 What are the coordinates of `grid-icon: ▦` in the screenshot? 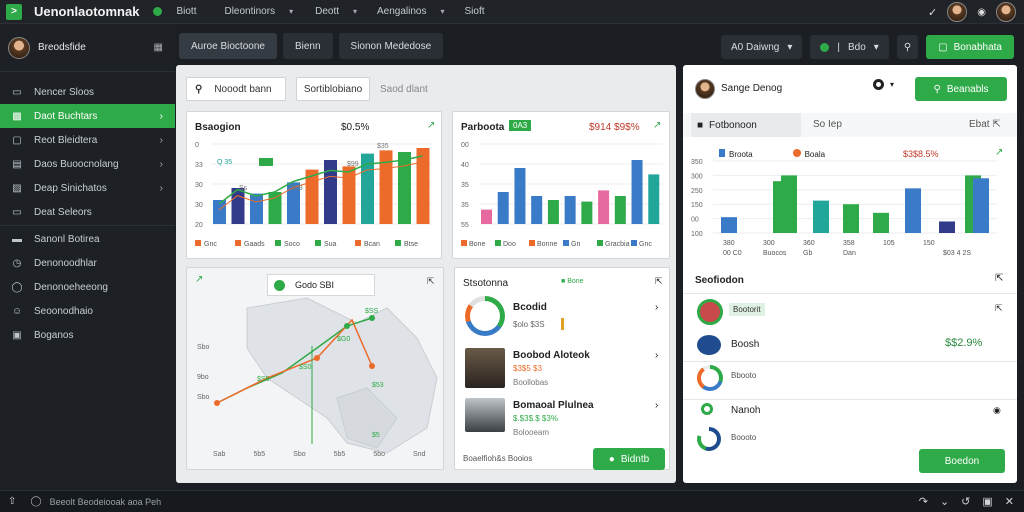 It's located at (158, 47).